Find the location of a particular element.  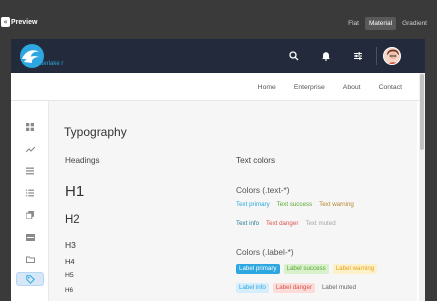

chevron-left-double-icon: « is located at coordinates (5, 22).